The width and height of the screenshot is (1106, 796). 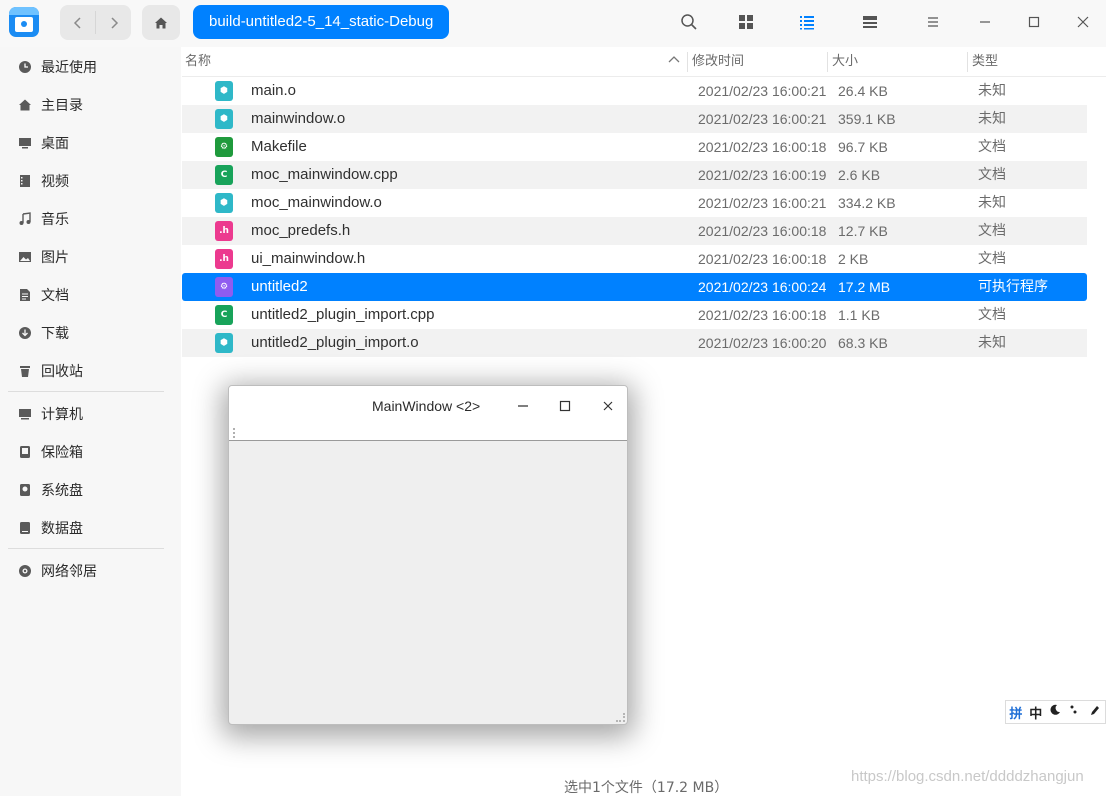 I want to click on sidebar-item-network: 网络邻居, so click(x=86, y=571).